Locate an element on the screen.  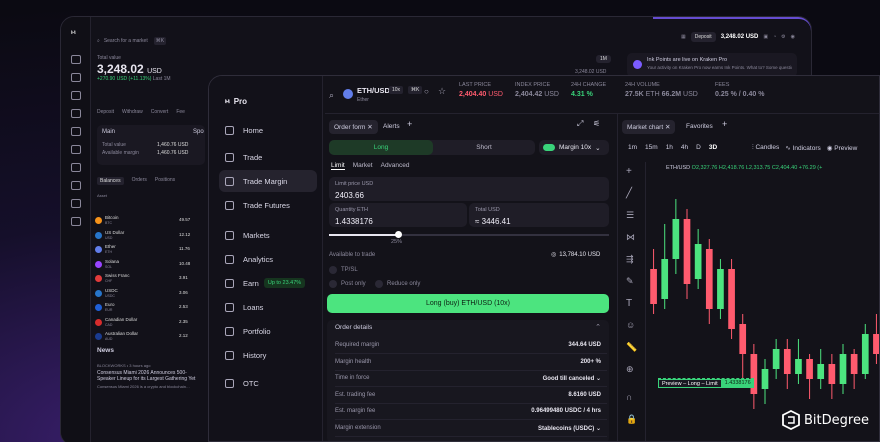
tab-favorites: Favorites is located at coordinates (699, 126).